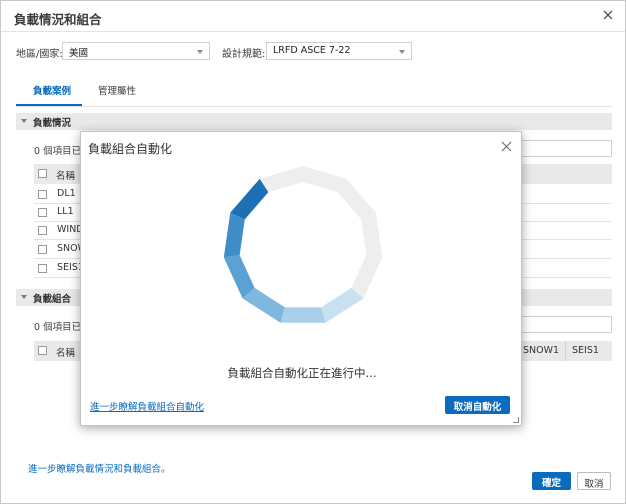  Describe the element at coordinates (551, 481) in the screenshot. I see `ok-button: 確定` at that location.